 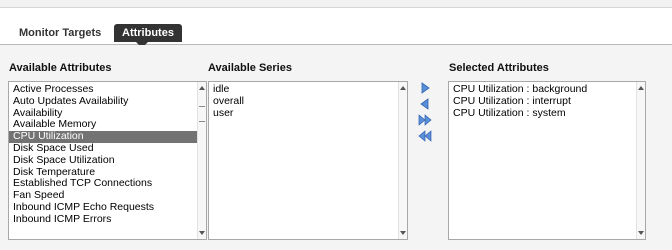 What do you see at coordinates (250, 68) in the screenshot?
I see `available-series-heading: Available Series` at bounding box center [250, 68].